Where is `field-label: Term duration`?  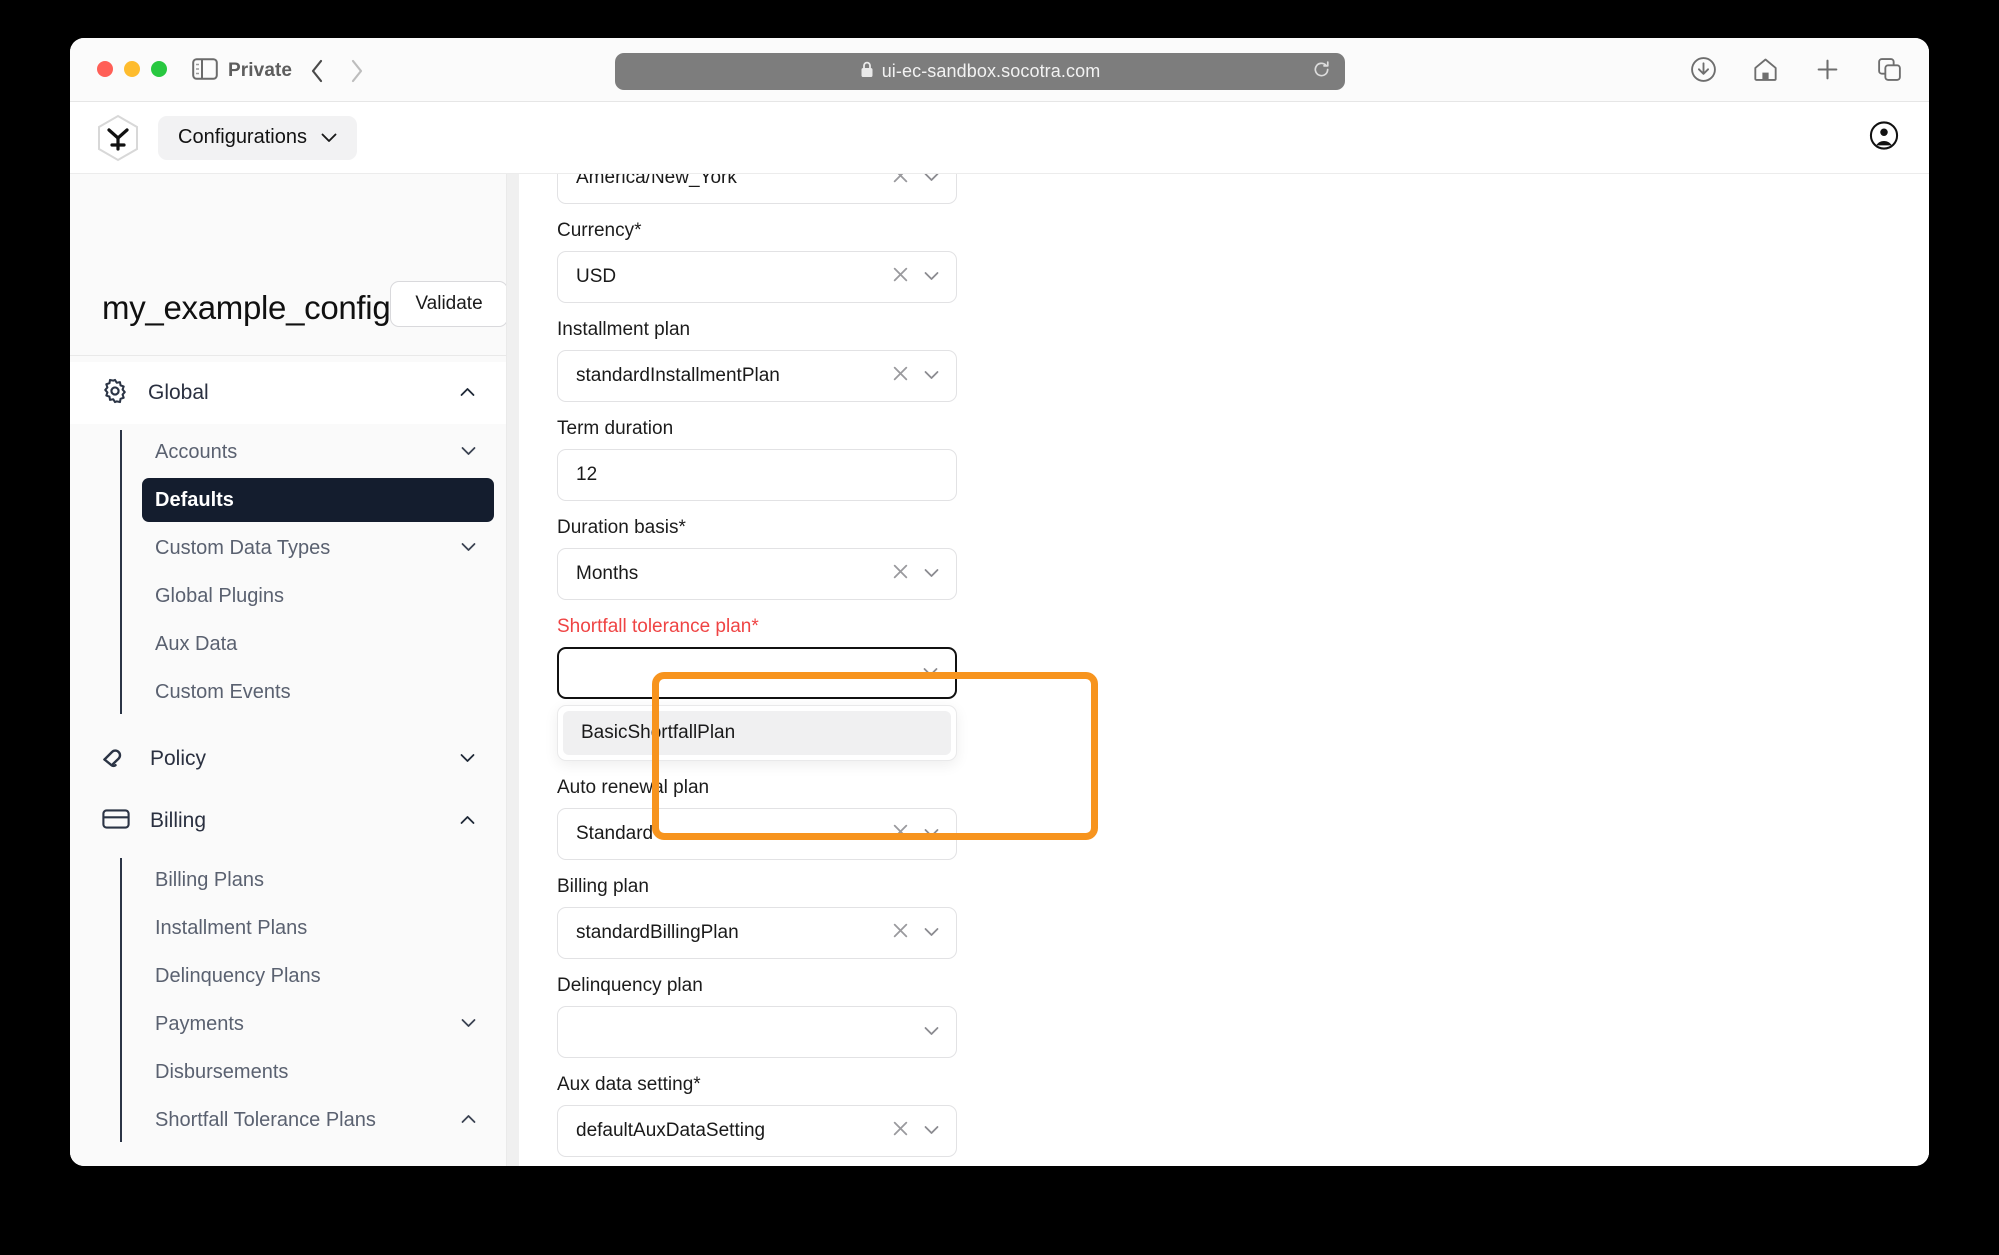 field-label: Term duration is located at coordinates (615, 428).